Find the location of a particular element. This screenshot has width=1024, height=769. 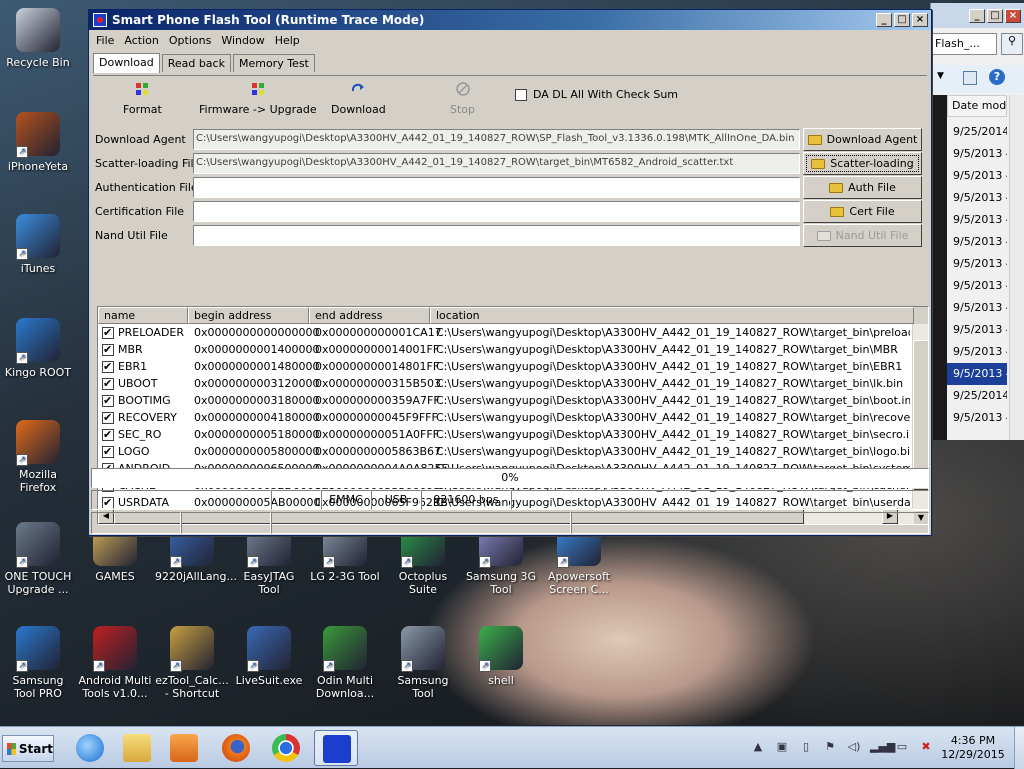

col-name: name is located at coordinates (143, 315).